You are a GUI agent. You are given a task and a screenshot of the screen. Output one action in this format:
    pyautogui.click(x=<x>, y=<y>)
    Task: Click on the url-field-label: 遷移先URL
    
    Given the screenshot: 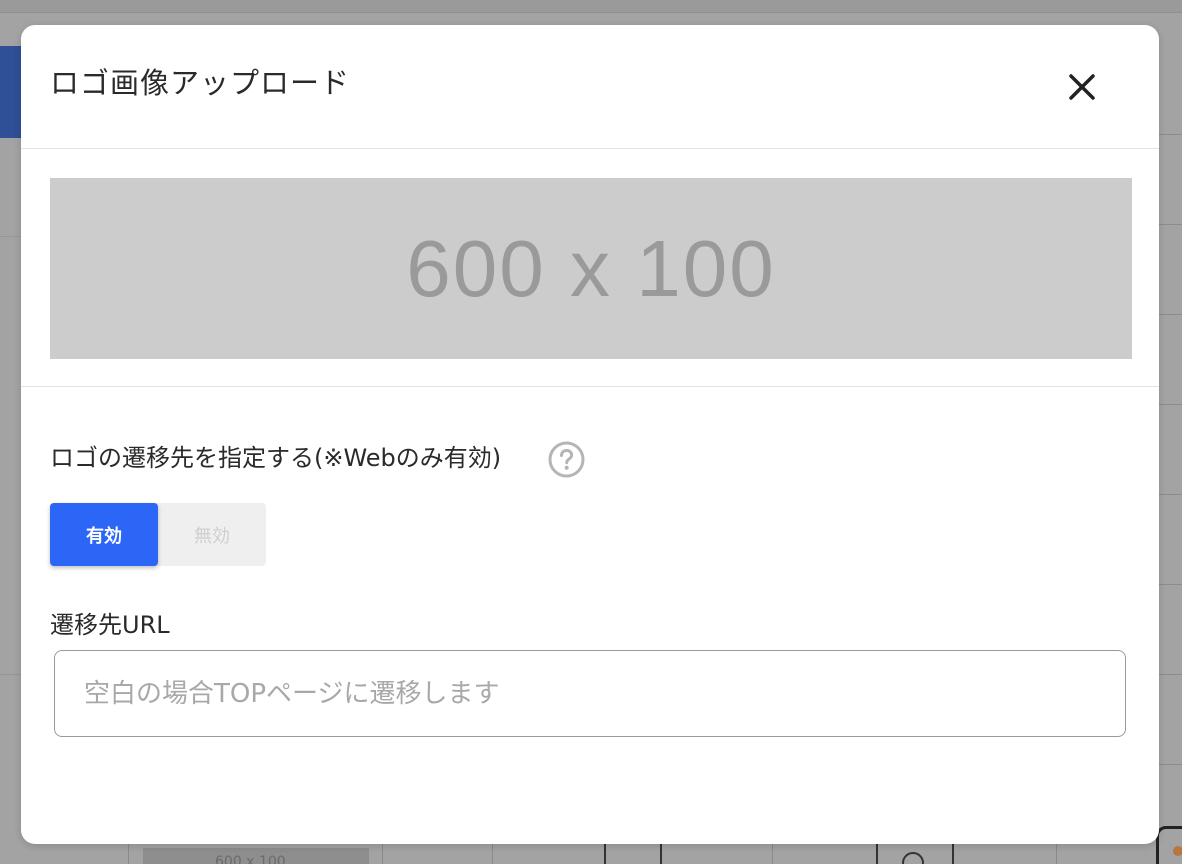 What is the action you would take?
    pyautogui.click(x=110, y=625)
    